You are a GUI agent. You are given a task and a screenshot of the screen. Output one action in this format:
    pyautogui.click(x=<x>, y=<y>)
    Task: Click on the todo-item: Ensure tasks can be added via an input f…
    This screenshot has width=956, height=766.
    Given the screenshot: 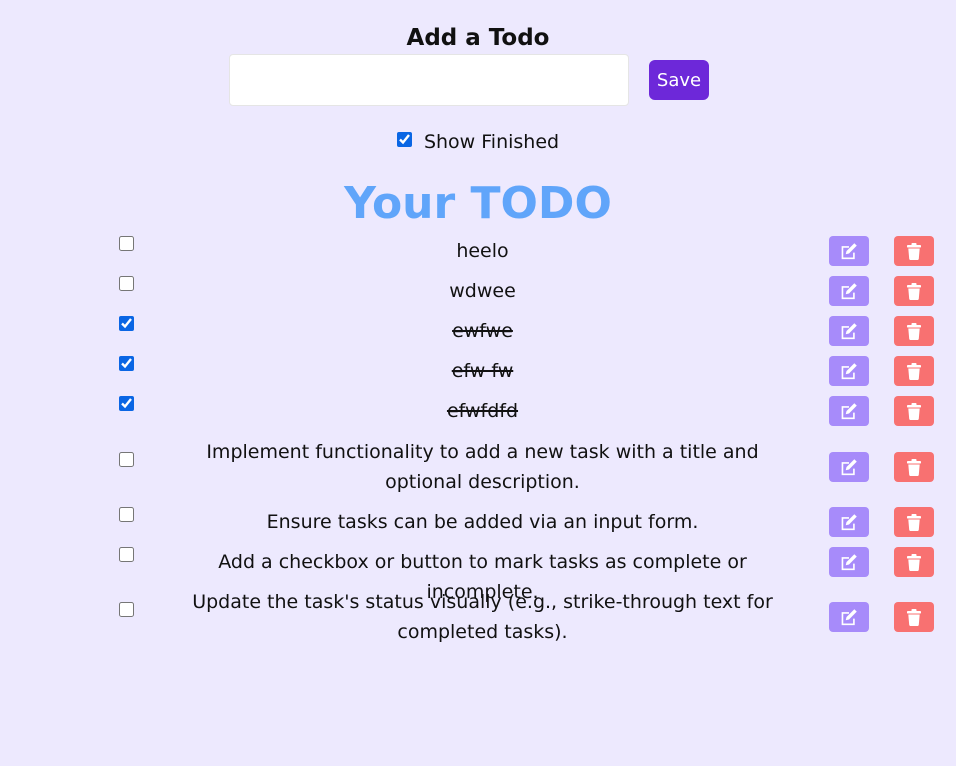 What is the action you would take?
    pyautogui.click(x=478, y=522)
    